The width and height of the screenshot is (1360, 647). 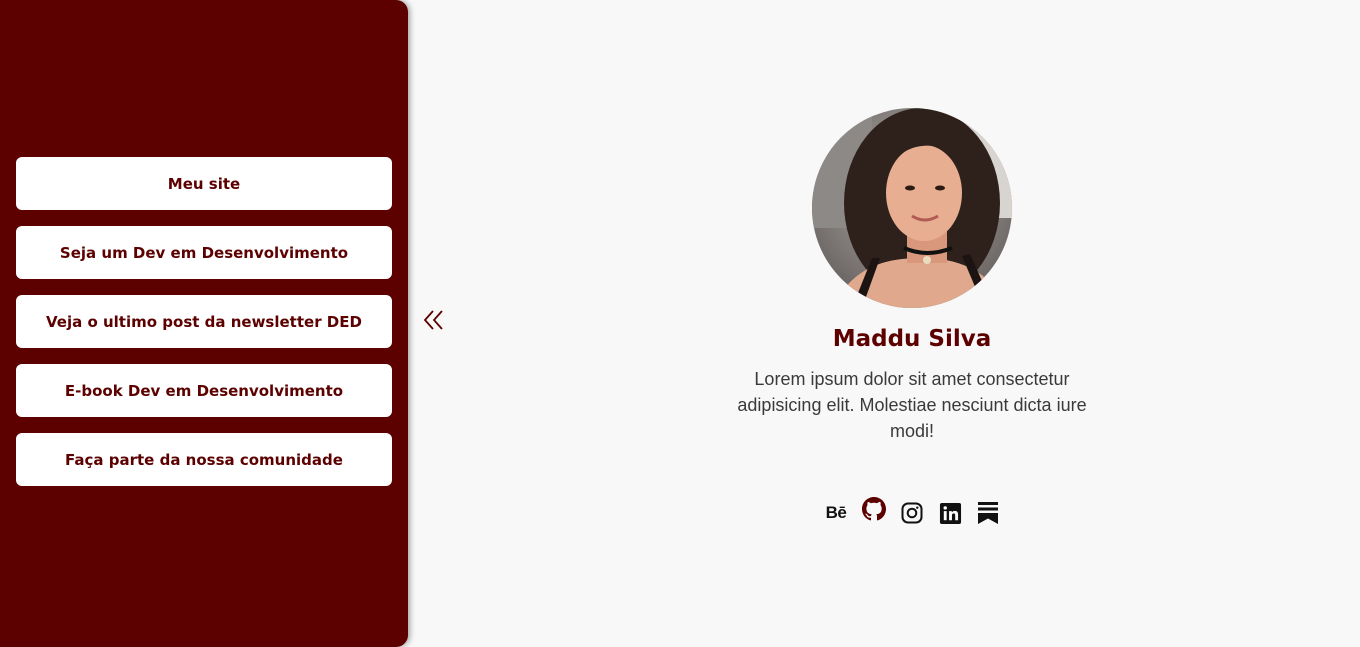 I want to click on social-links: Bē, so click(x=912, y=511).